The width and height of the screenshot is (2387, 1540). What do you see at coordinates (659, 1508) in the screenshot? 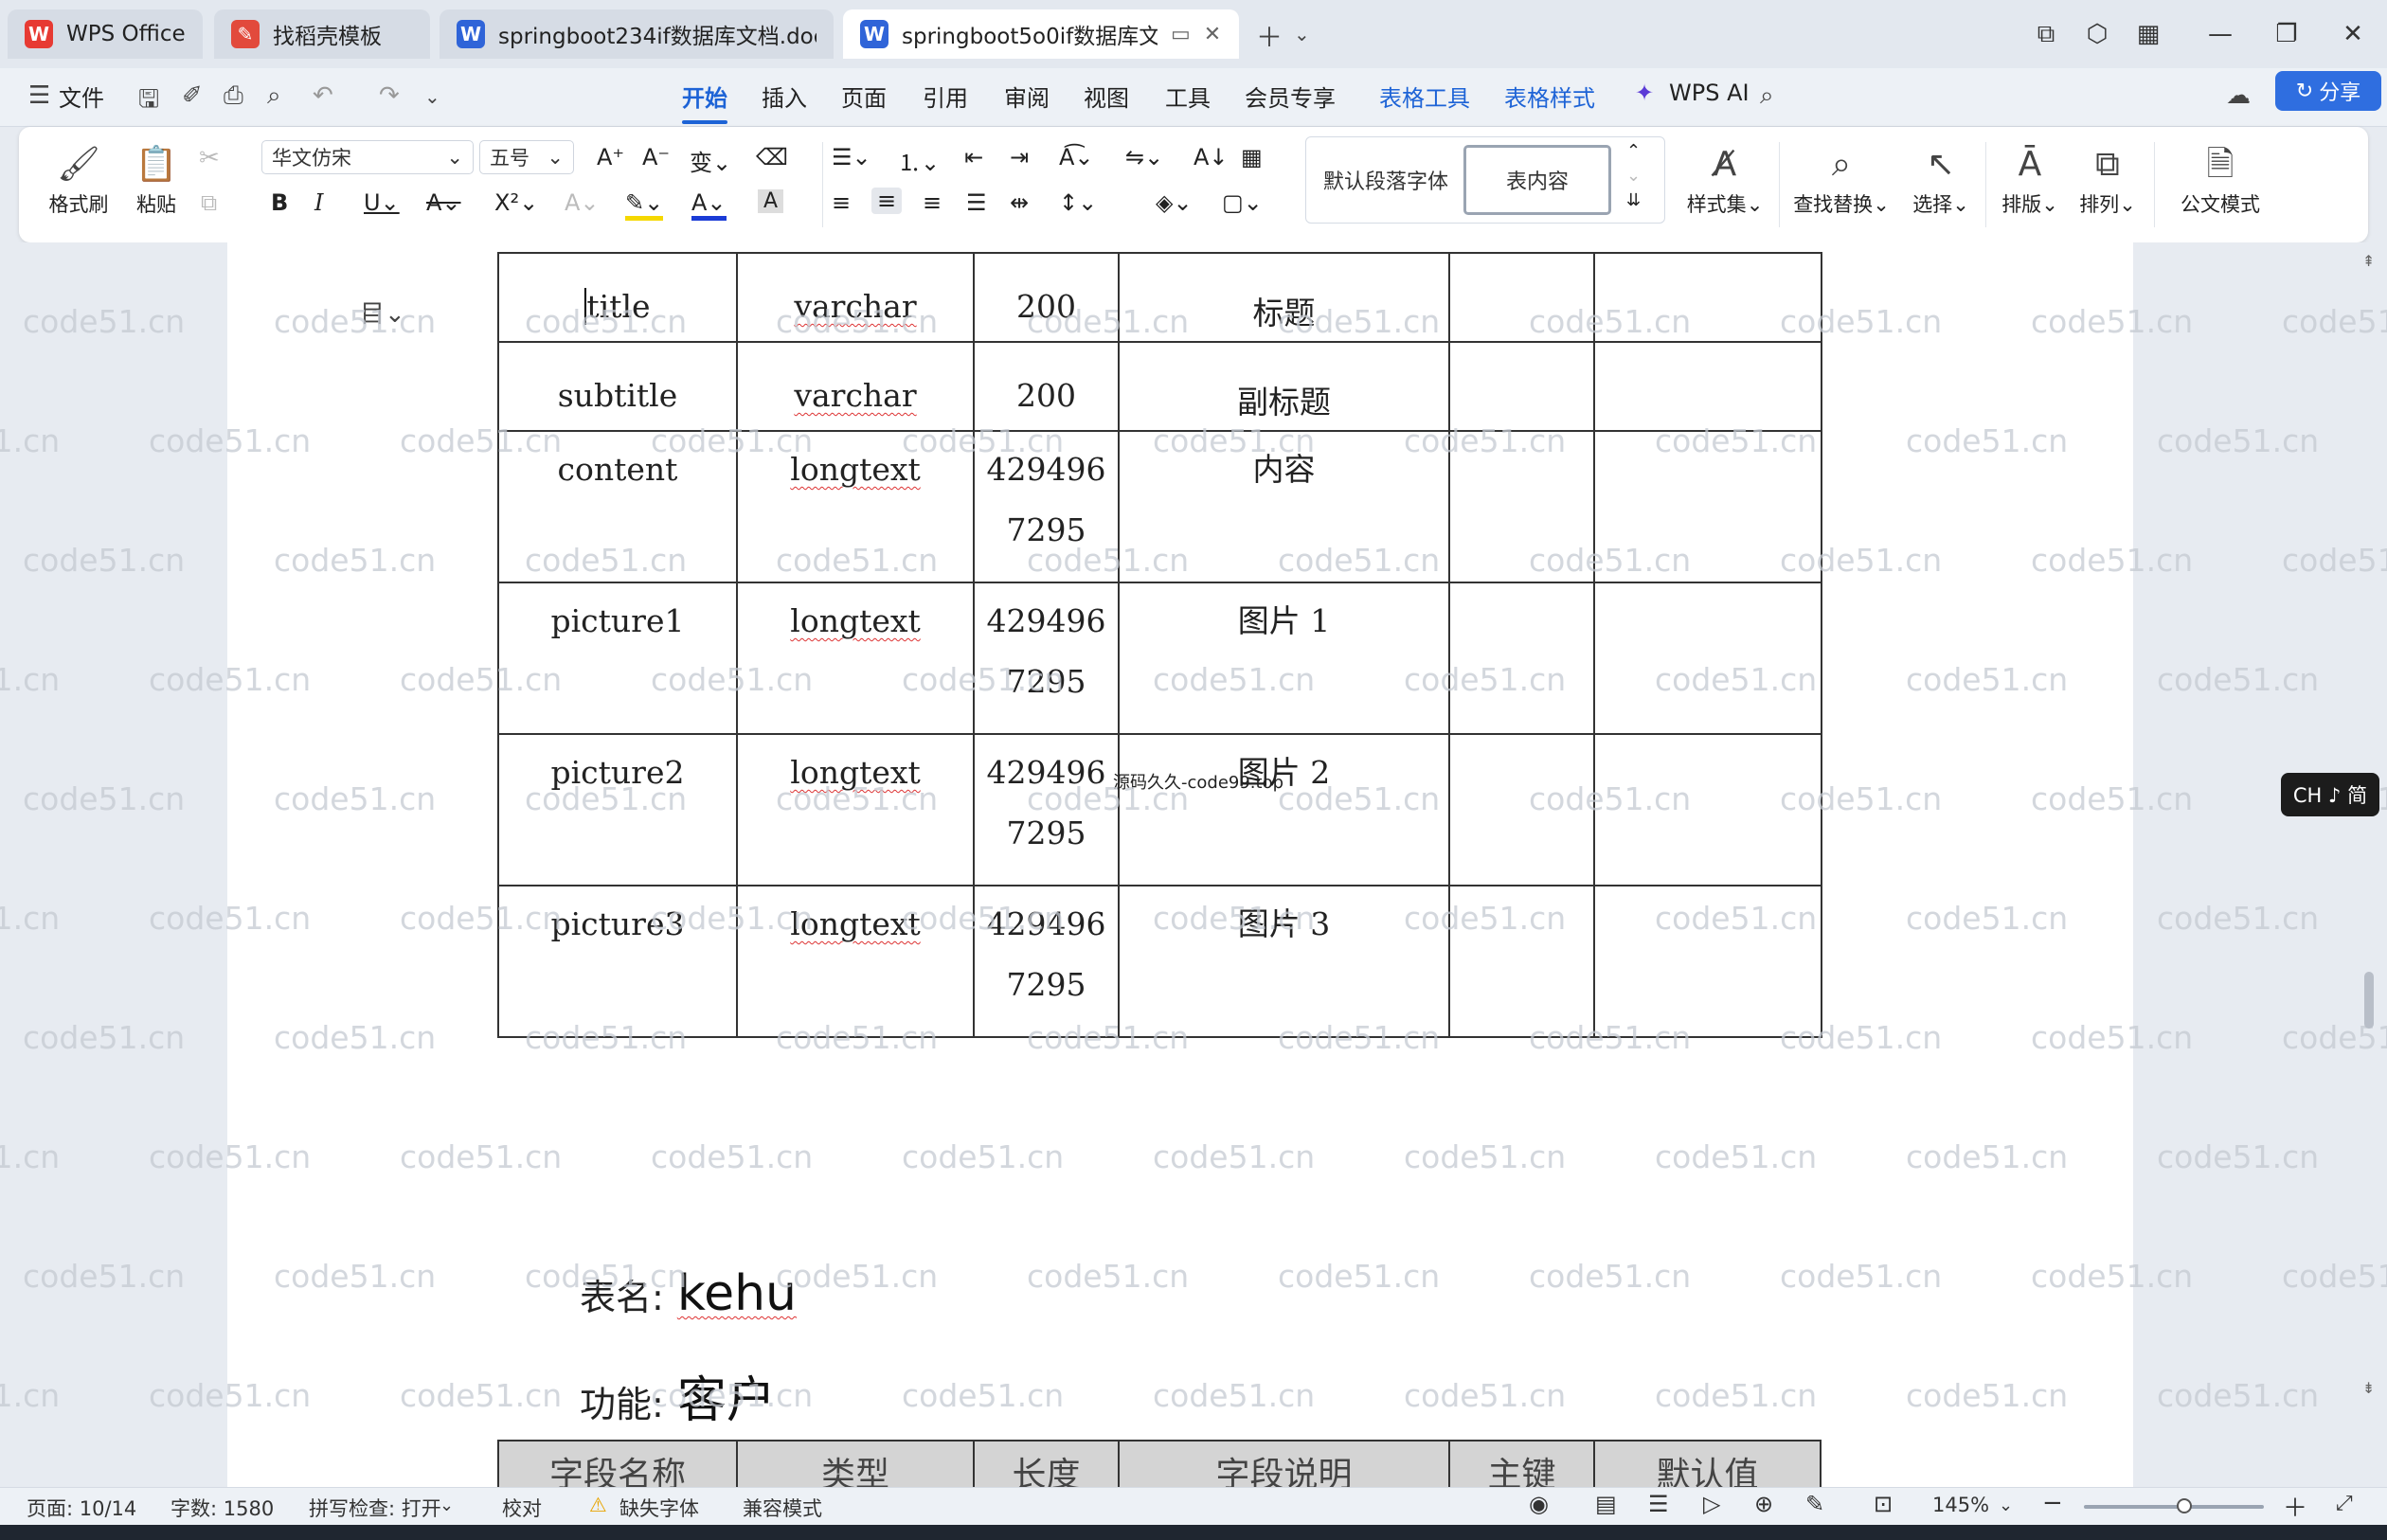
I see `status-missing-font: 缺失字体` at bounding box center [659, 1508].